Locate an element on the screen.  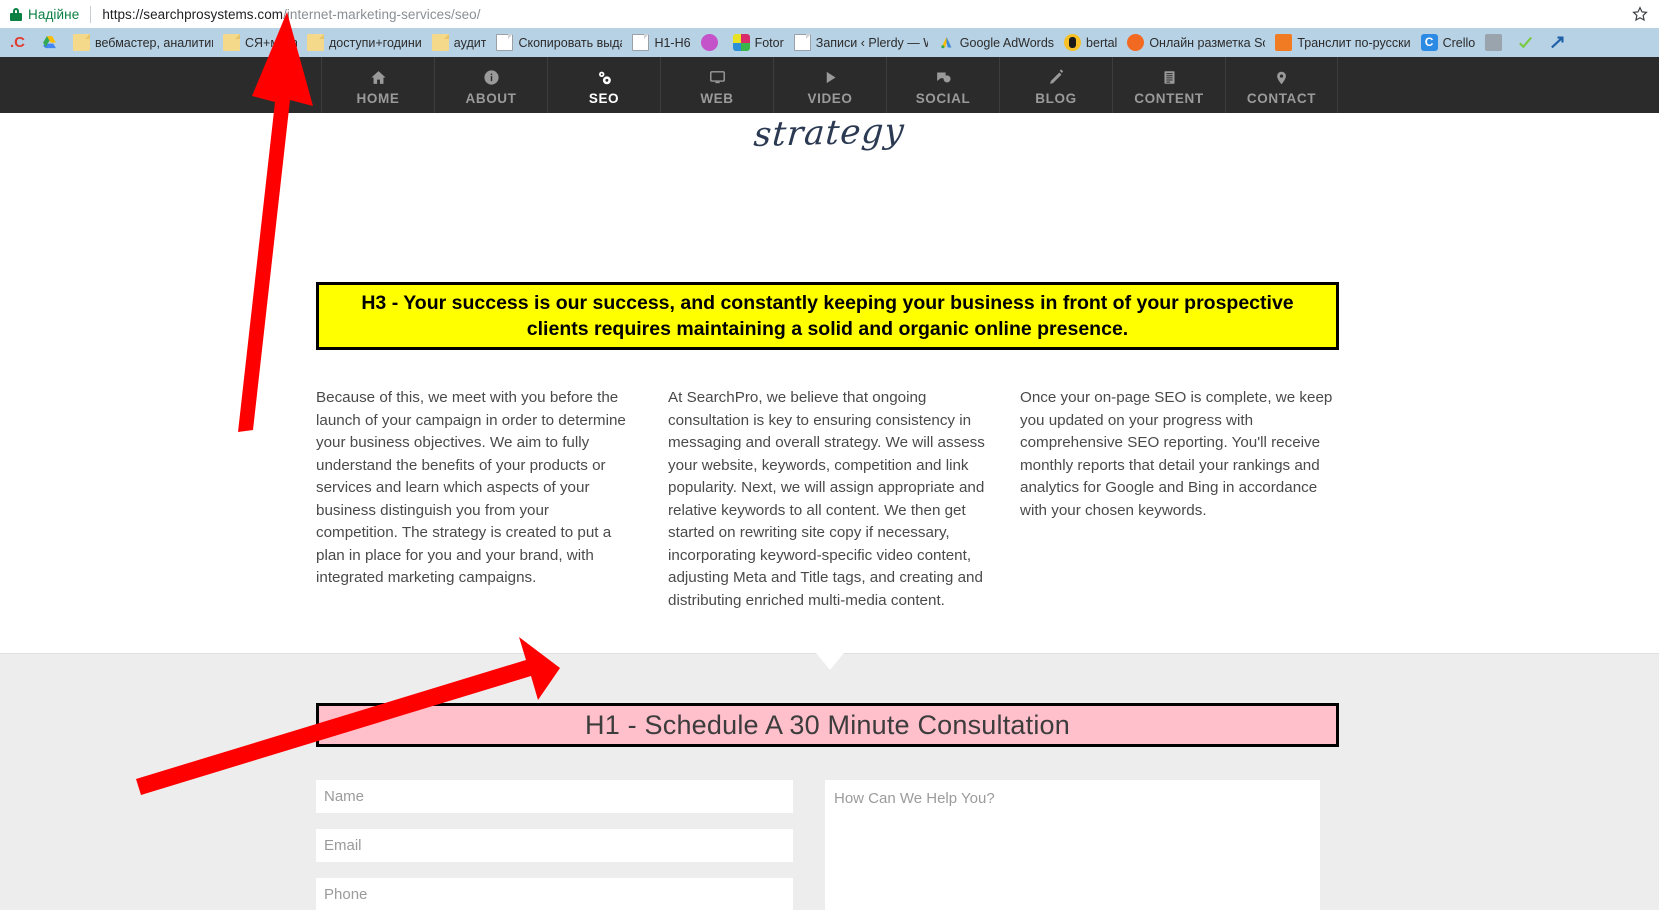
nav-label: CONTENT is located at coordinates (1169, 98).